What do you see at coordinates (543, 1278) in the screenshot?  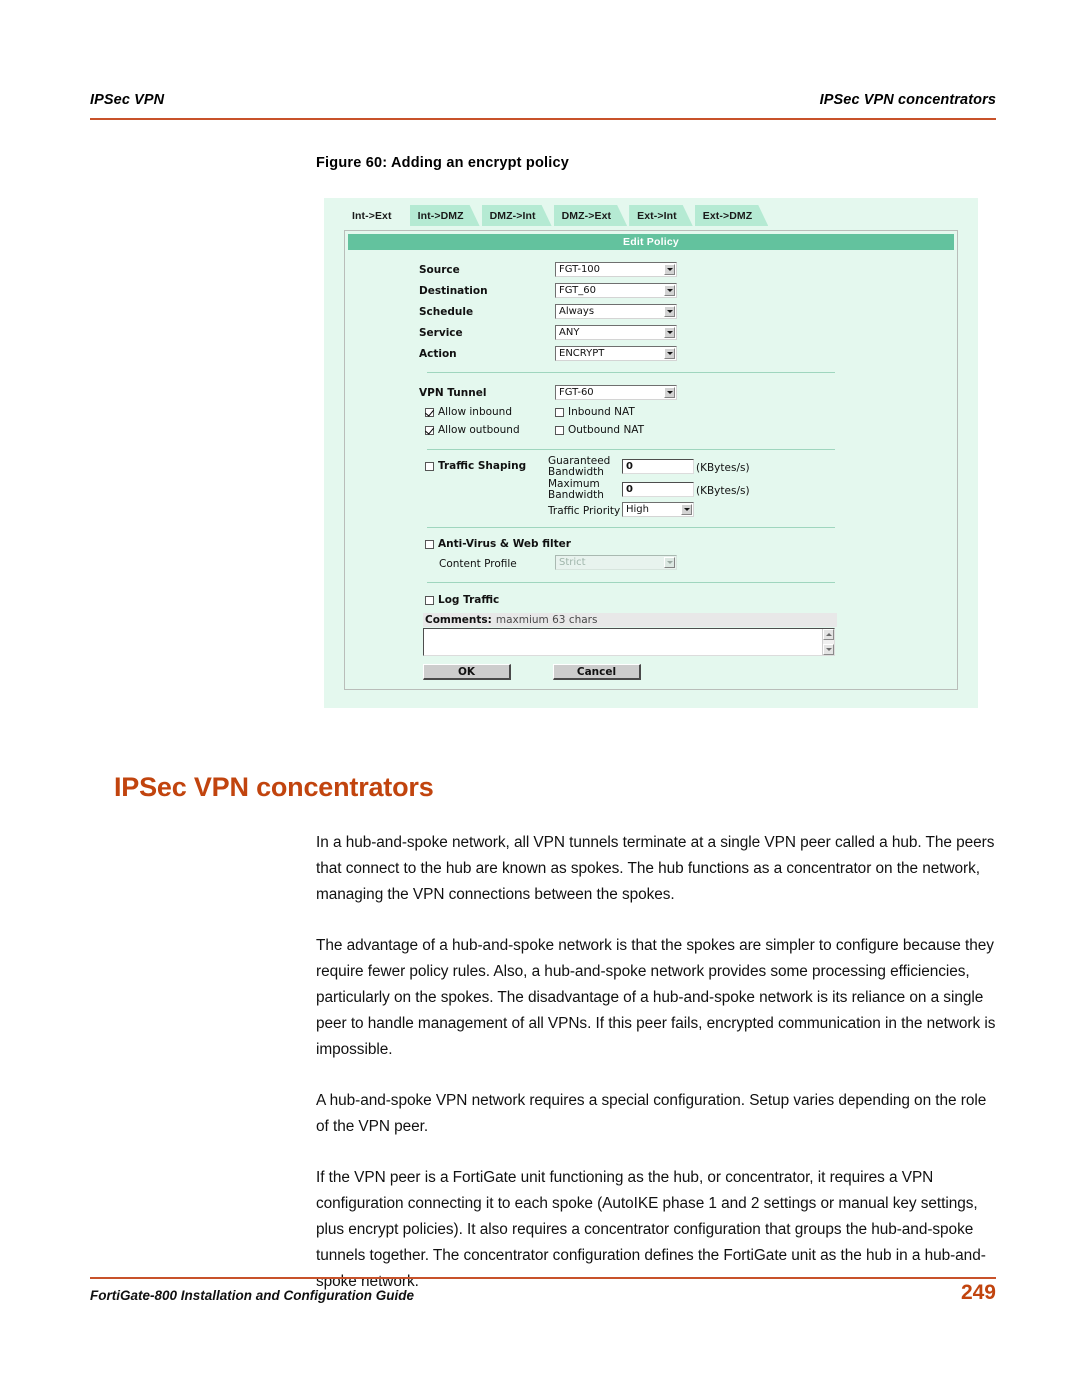 I see `footer-divider-rule` at bounding box center [543, 1278].